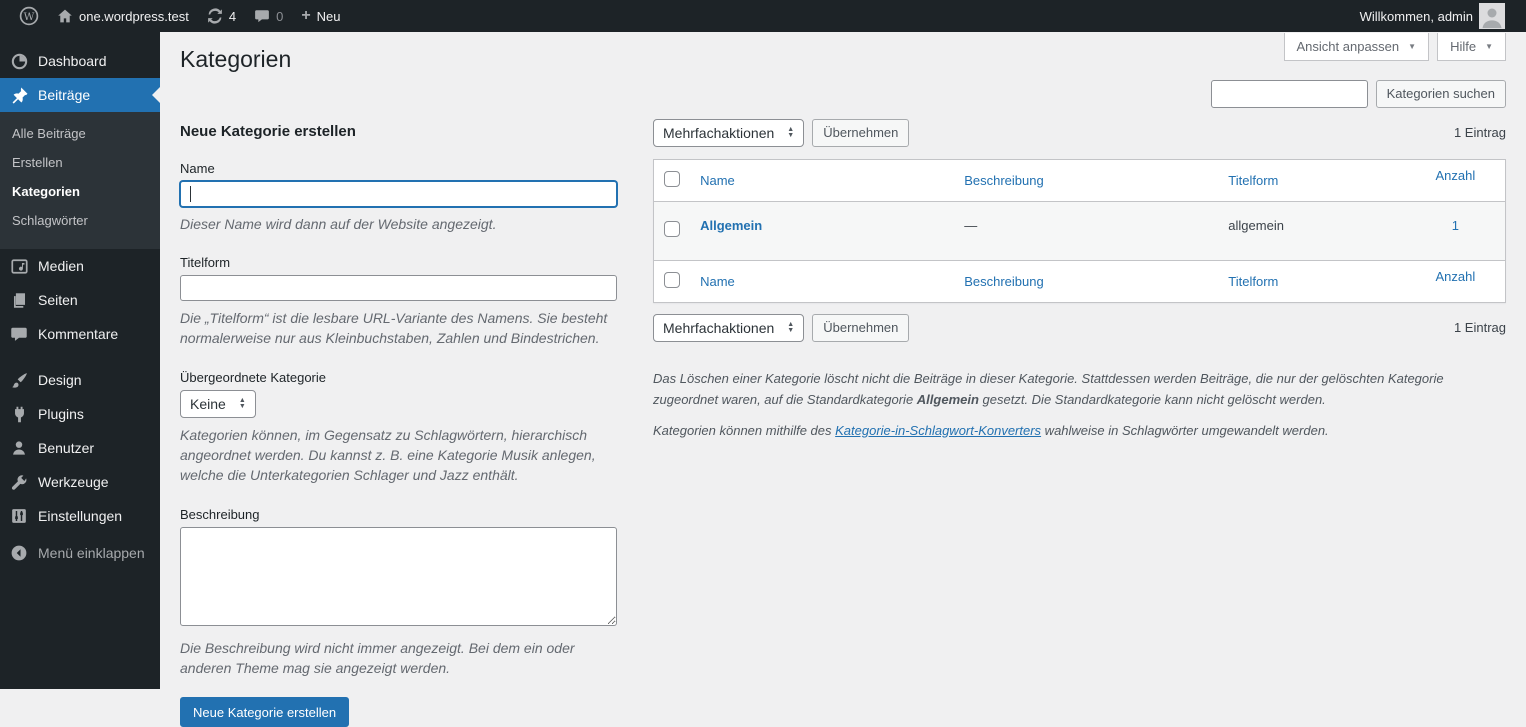 The image size is (1526, 727). I want to click on update-count: 4, so click(232, 16).